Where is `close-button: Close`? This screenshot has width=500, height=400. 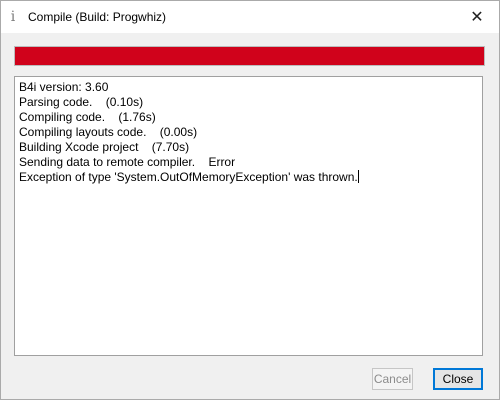 close-button: Close is located at coordinates (458, 379).